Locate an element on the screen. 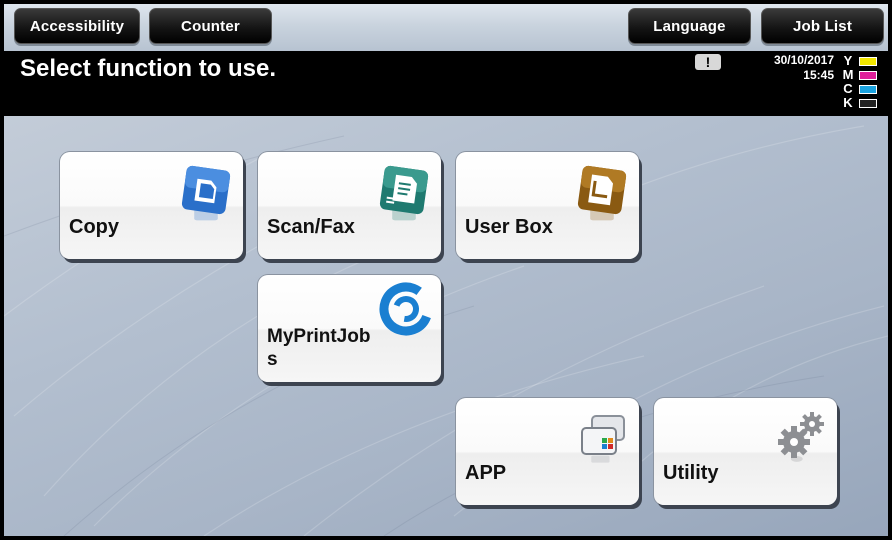  tile-label: Copy is located at coordinates (94, 227).